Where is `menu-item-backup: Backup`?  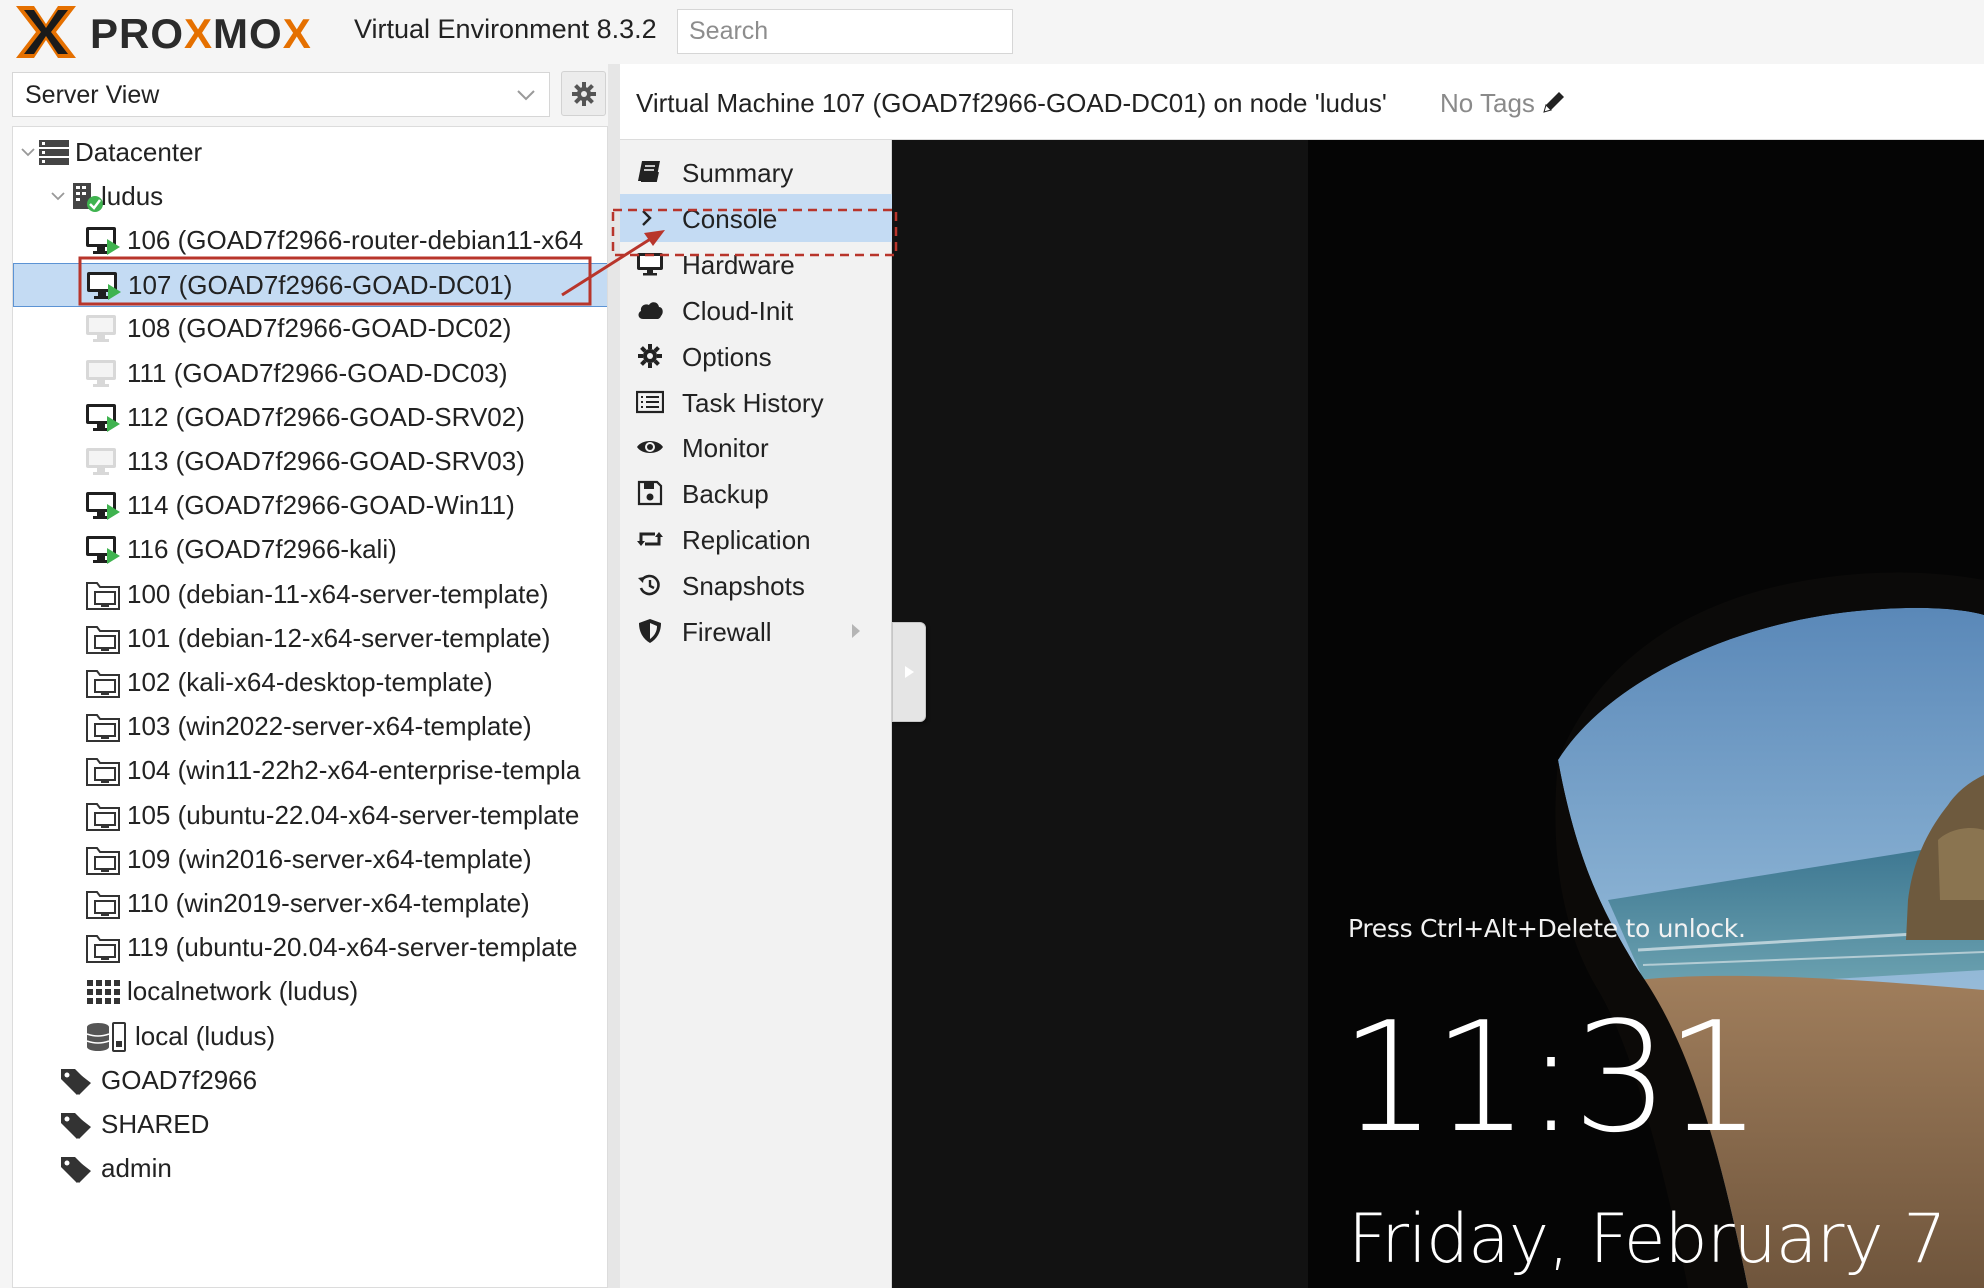
menu-item-backup: Backup is located at coordinates (756, 493).